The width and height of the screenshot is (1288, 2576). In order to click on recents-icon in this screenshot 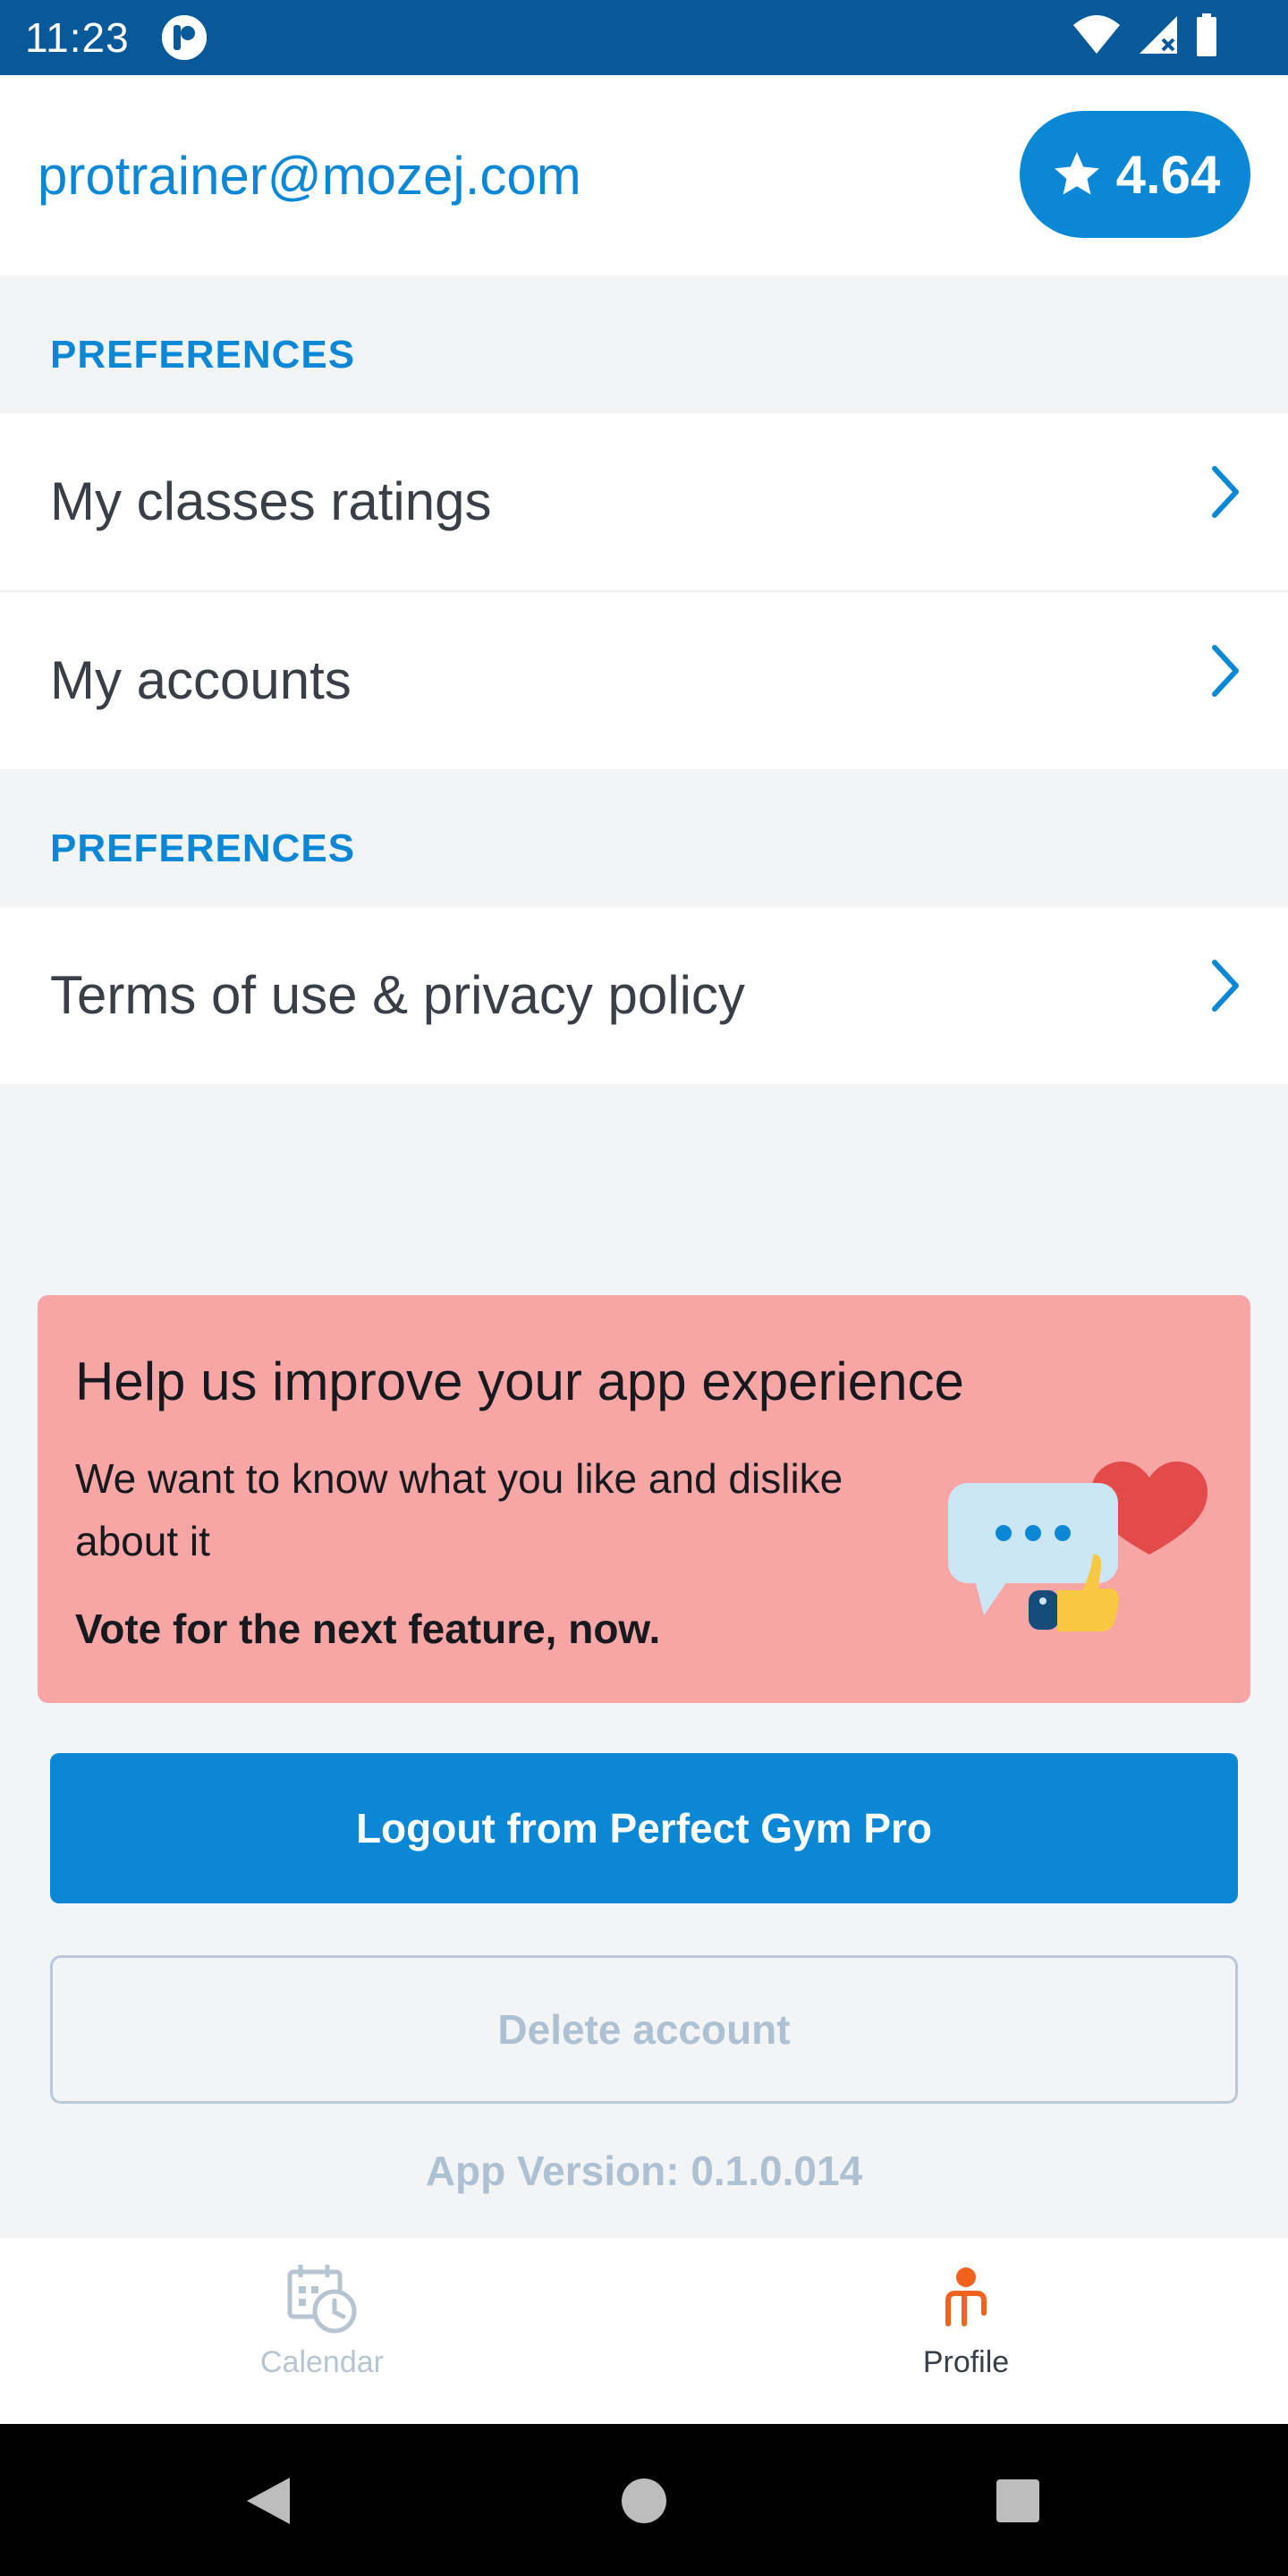, I will do `click(1018, 2501)`.